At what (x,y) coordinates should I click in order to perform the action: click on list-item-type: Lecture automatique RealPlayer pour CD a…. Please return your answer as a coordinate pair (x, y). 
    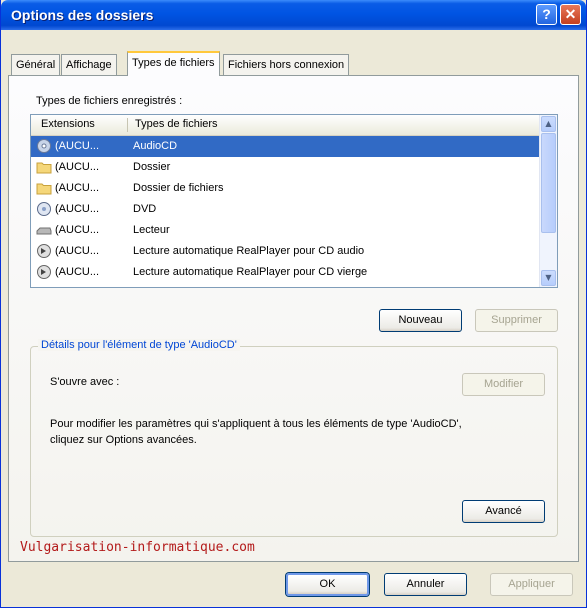
    Looking at the image, I should click on (249, 251).